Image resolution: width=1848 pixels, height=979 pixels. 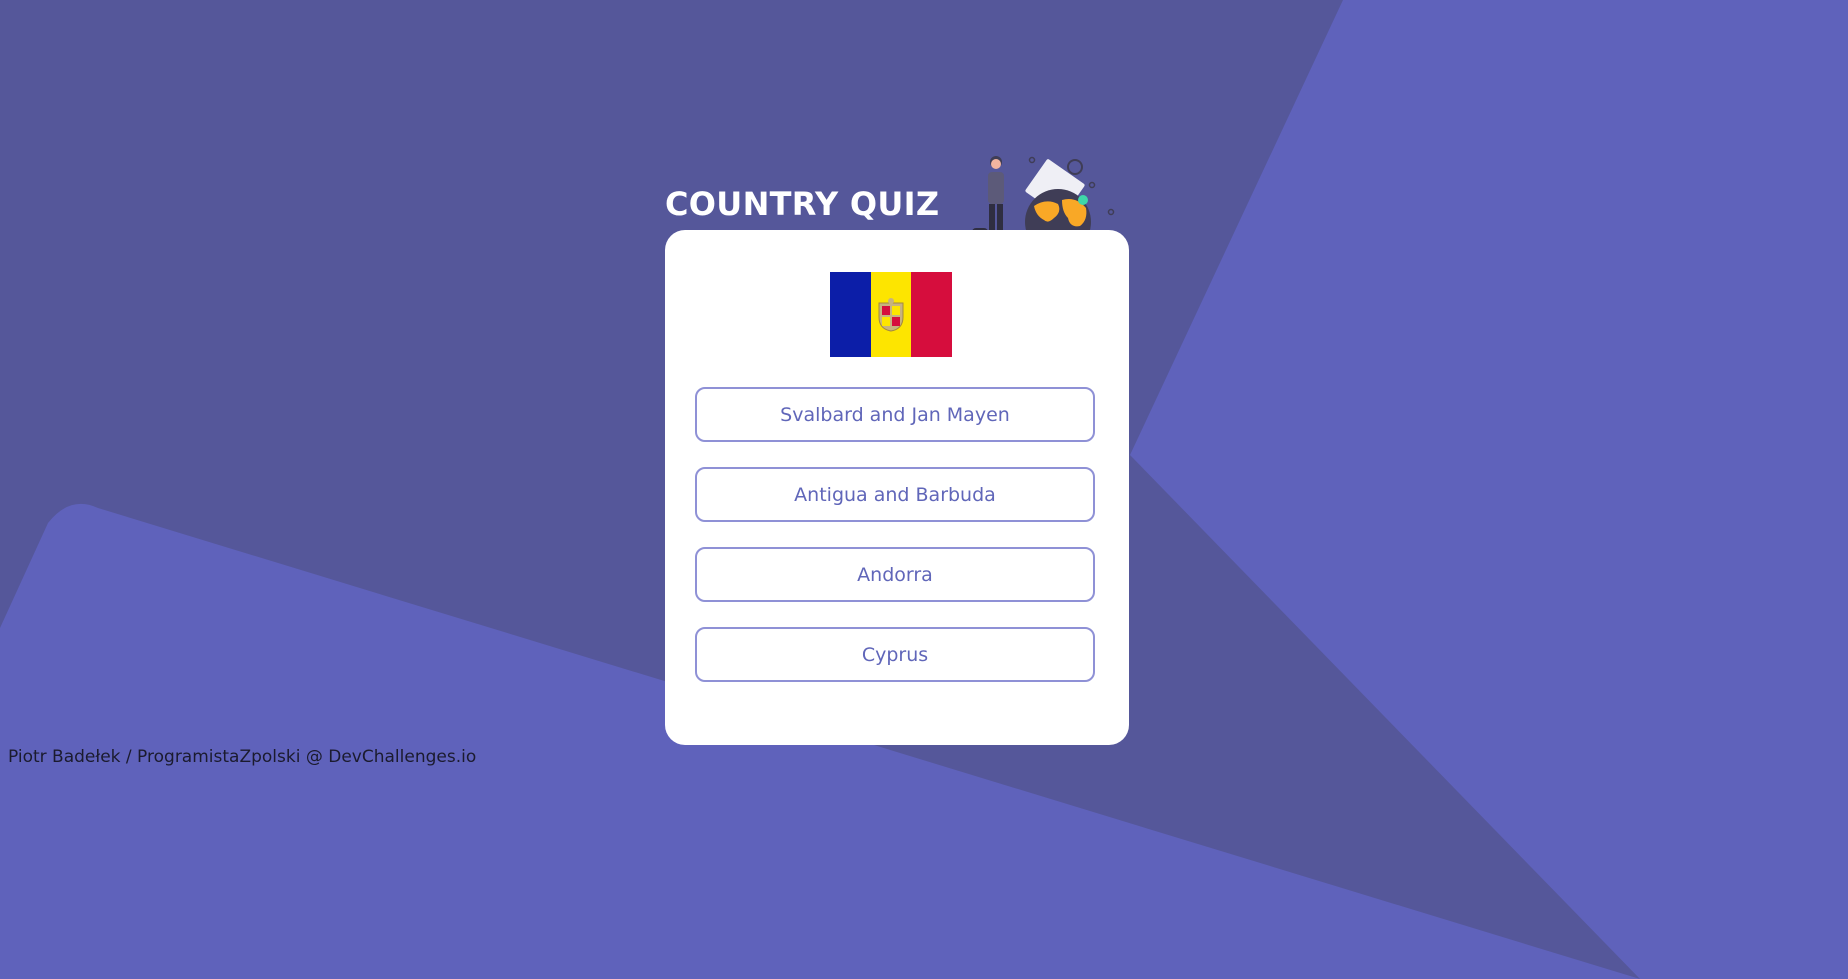 What do you see at coordinates (850, 314) in the screenshot?
I see `flag-stripe-blue` at bounding box center [850, 314].